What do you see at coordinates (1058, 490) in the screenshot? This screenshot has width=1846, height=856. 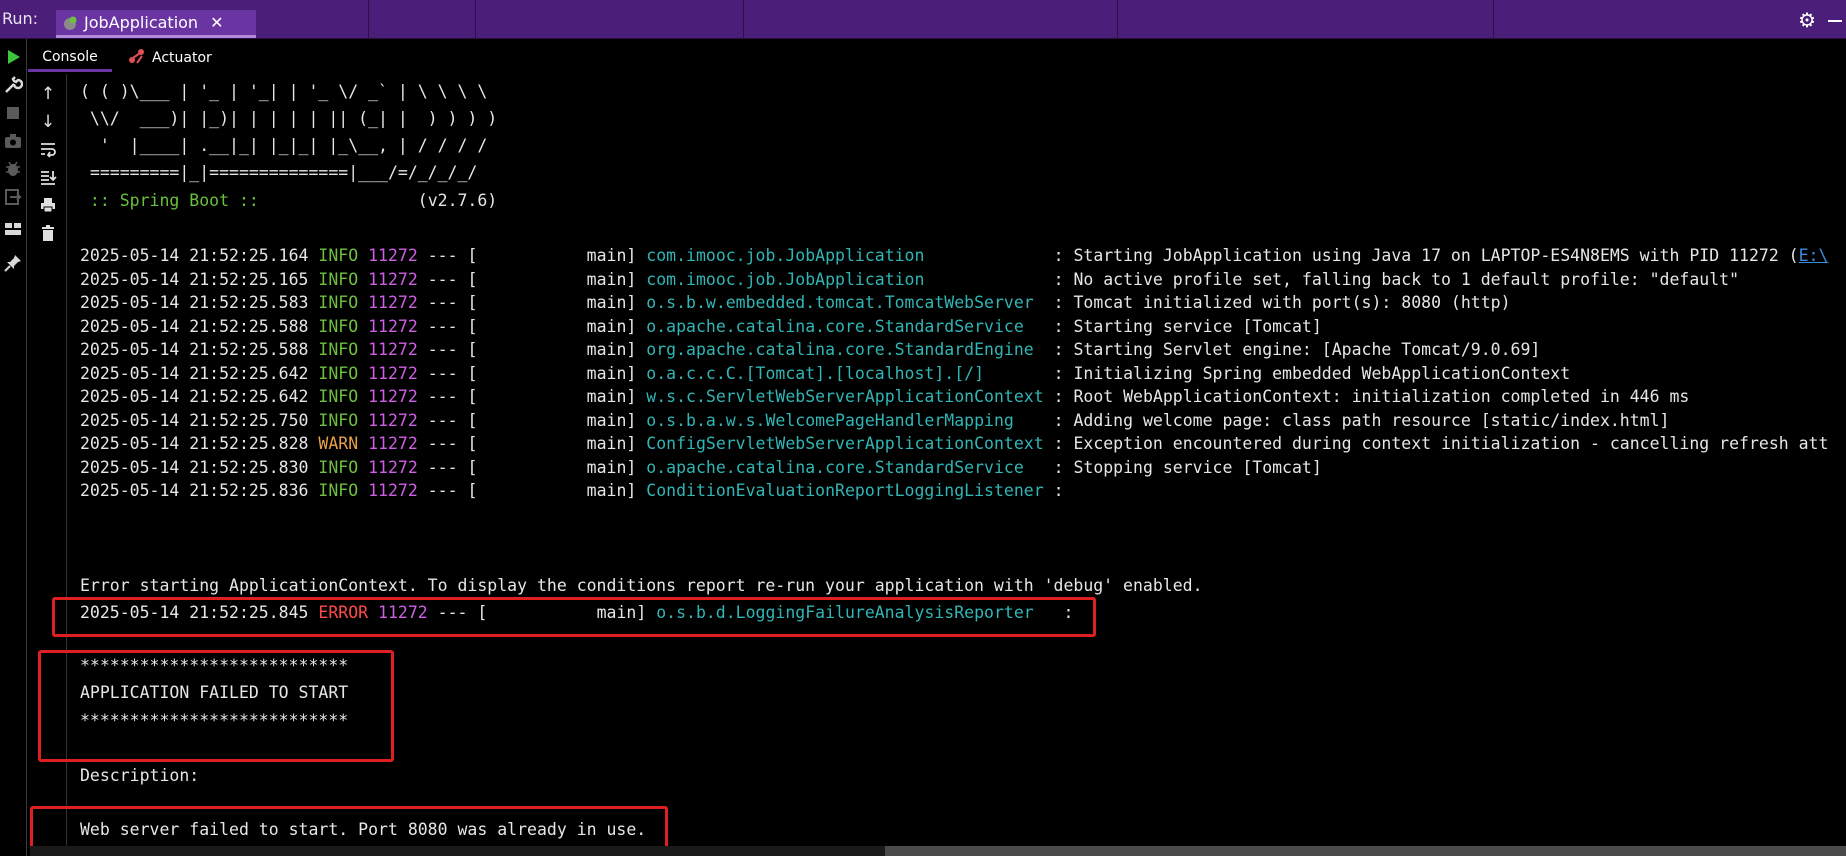 I see `log-message: :` at bounding box center [1058, 490].